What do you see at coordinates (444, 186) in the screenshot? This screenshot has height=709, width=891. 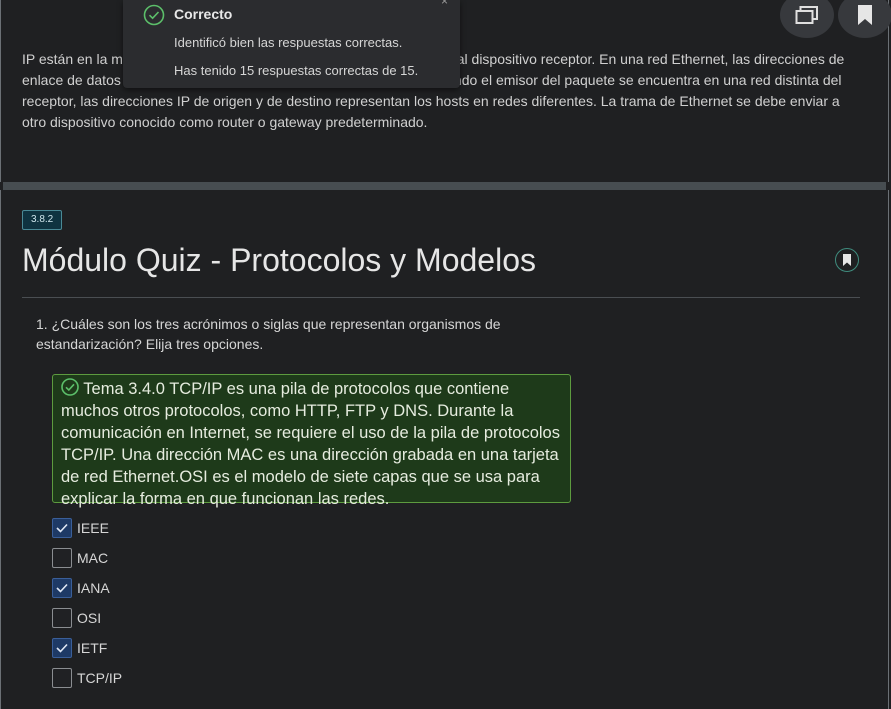 I see `section-divider` at bounding box center [444, 186].